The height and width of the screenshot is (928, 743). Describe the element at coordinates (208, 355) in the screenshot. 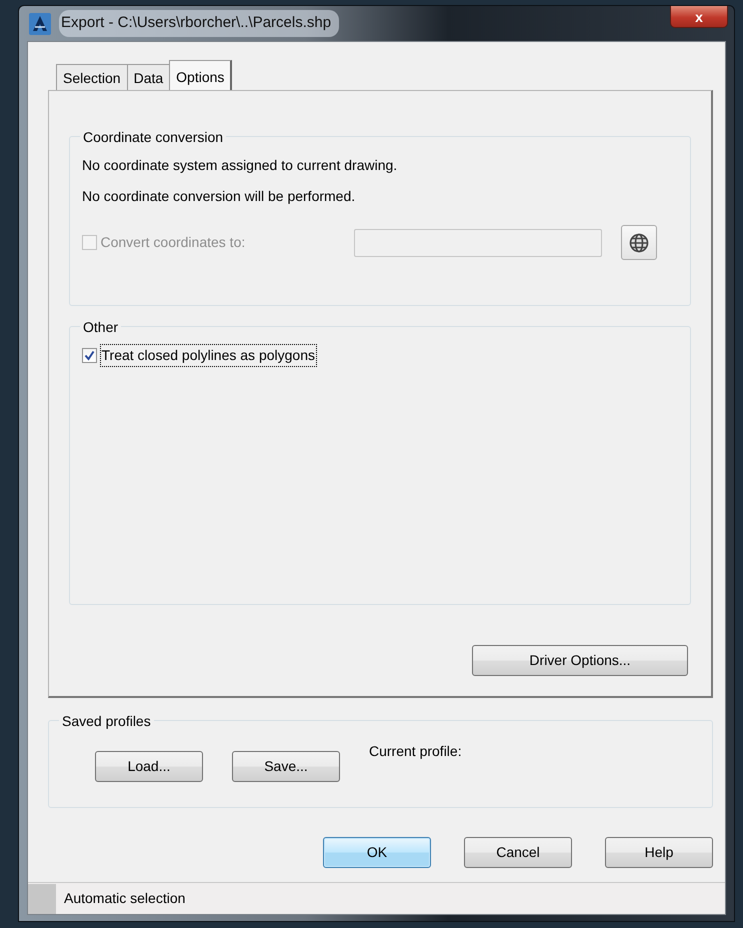

I see `checkbox-label: Treat closed polylines as polygons` at that location.